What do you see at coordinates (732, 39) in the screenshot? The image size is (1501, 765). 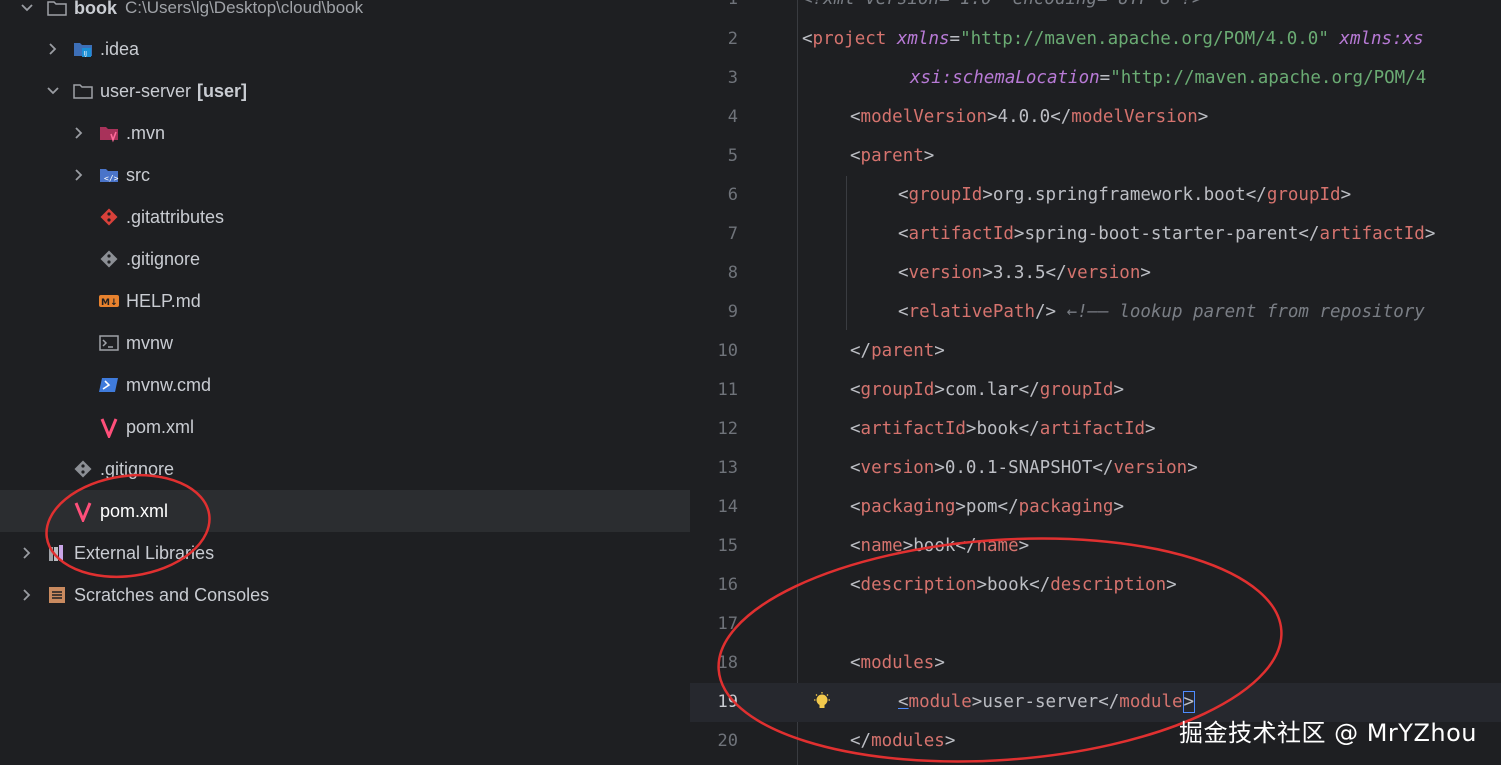 I see `line-number: 2` at bounding box center [732, 39].